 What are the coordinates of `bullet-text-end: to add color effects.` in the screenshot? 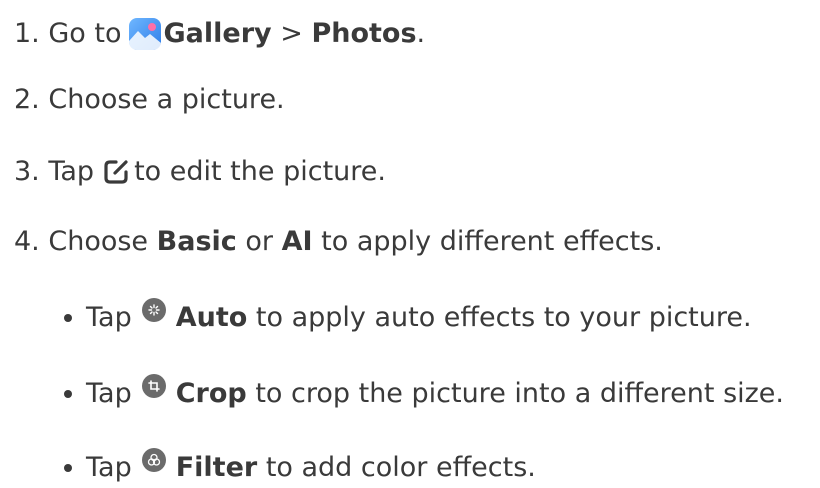 It's located at (400, 467).